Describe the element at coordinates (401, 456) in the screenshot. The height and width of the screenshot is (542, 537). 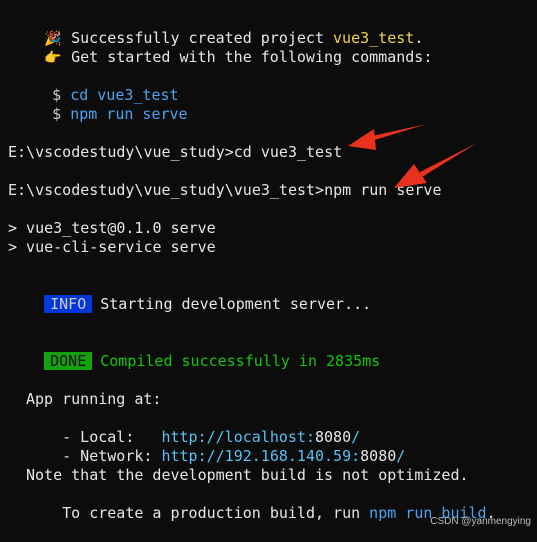
I see `network-url-slash: /` at that location.